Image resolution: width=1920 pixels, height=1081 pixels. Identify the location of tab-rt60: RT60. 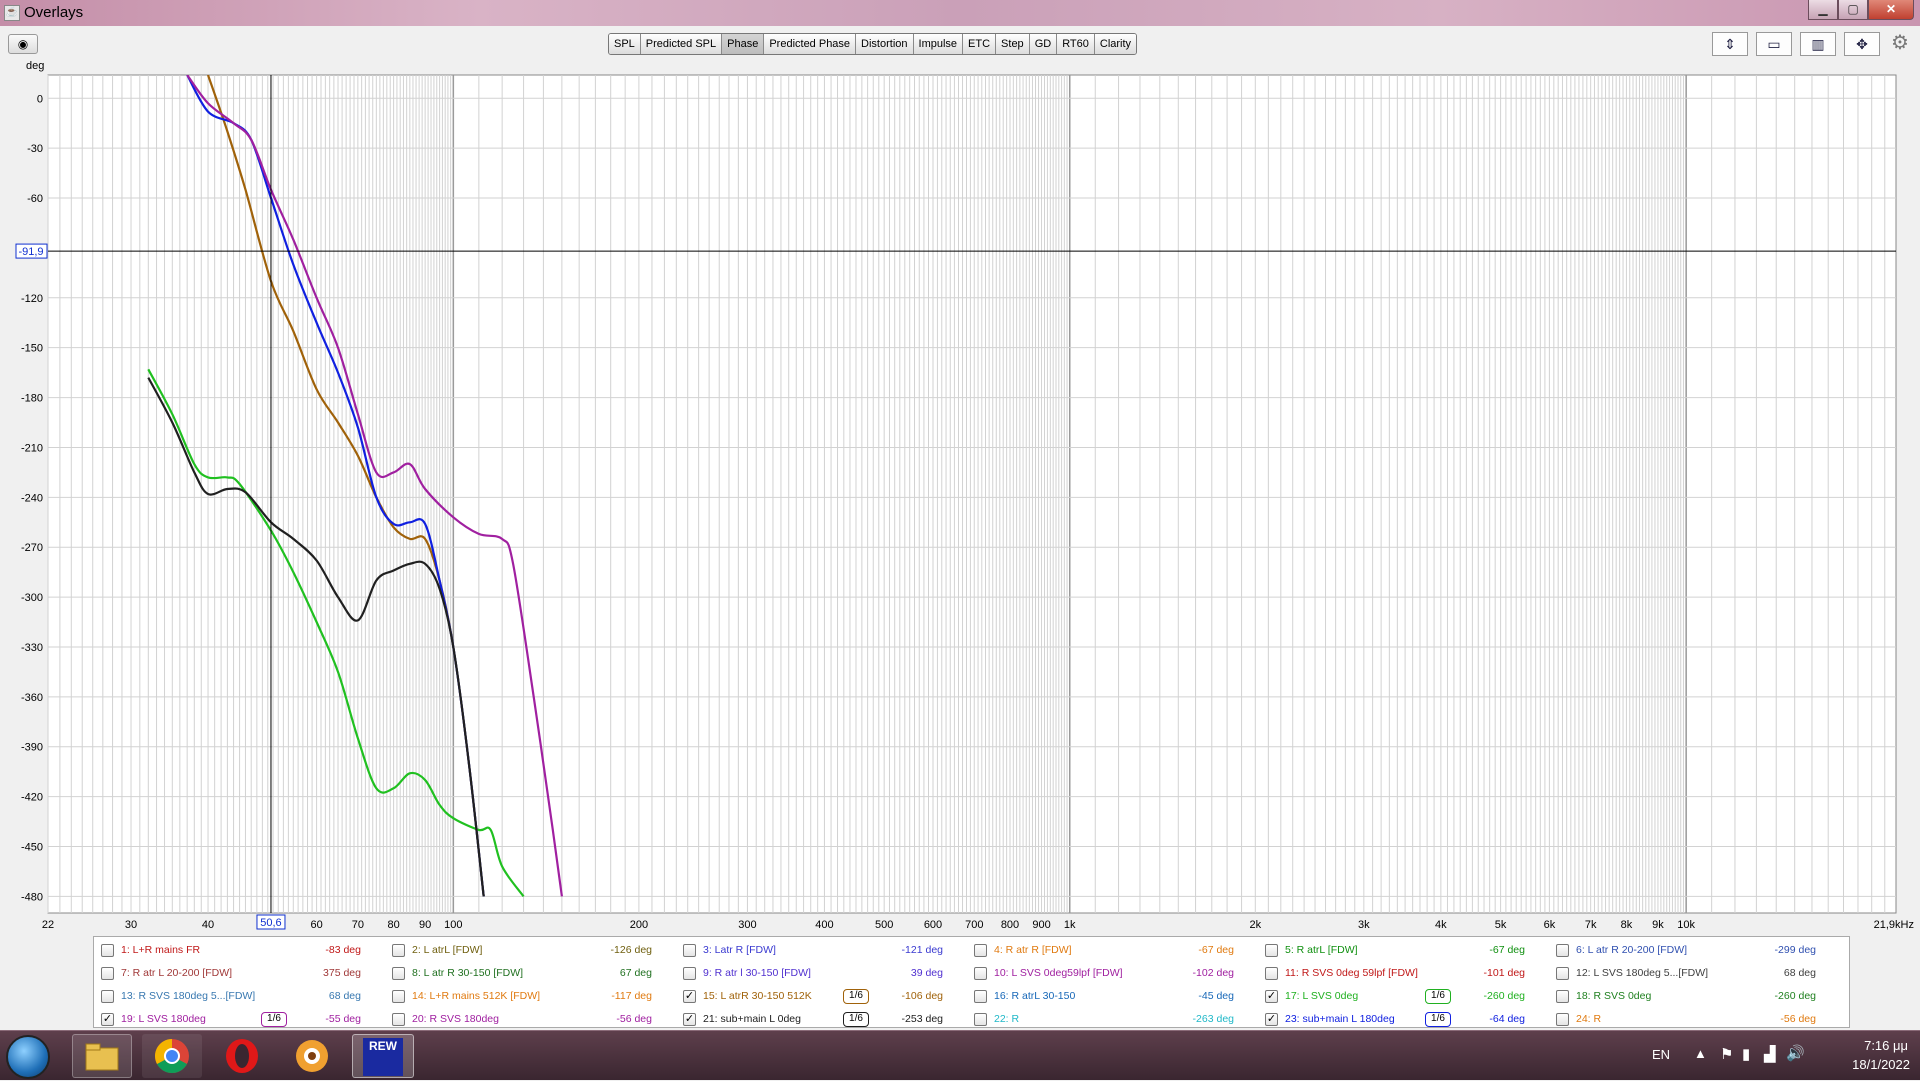
(1076, 44).